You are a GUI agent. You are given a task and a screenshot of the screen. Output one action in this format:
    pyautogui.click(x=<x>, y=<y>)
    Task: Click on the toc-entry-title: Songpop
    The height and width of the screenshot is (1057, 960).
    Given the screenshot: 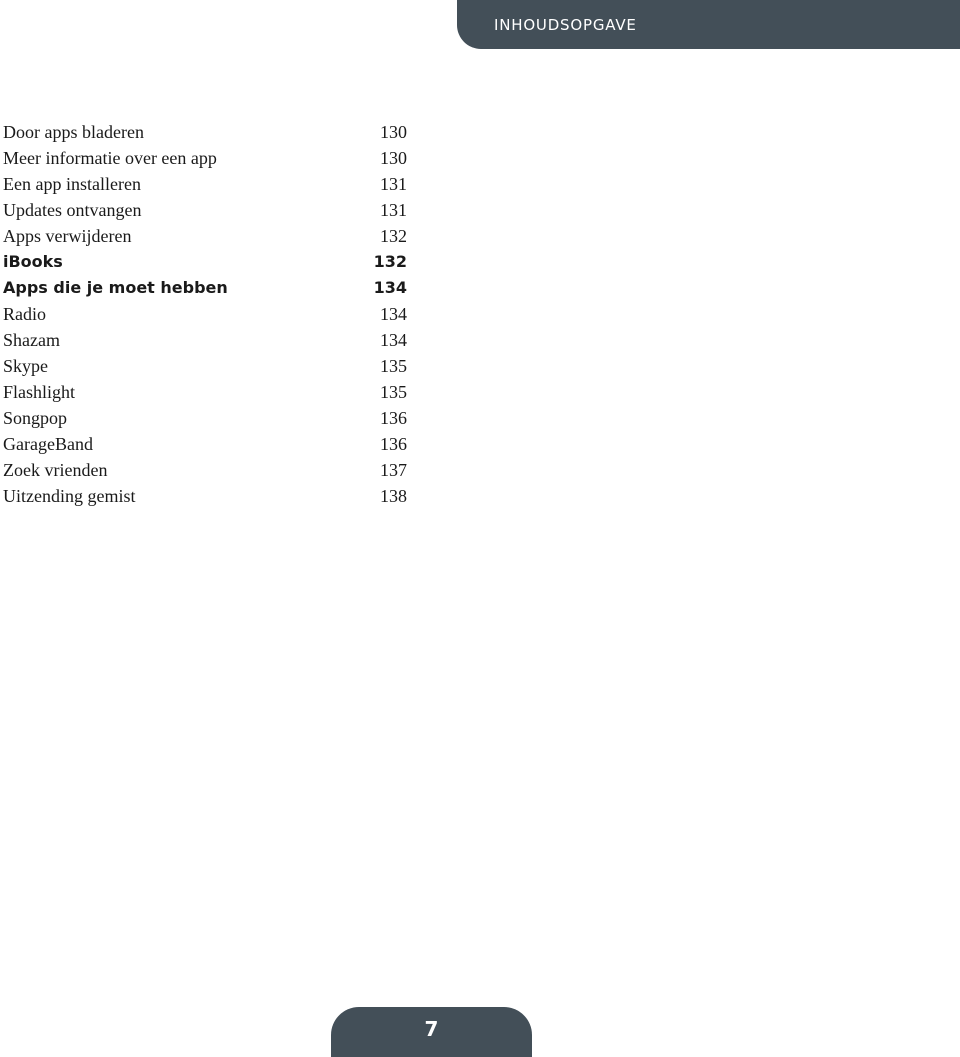 What is the action you would take?
    pyautogui.click(x=35, y=418)
    